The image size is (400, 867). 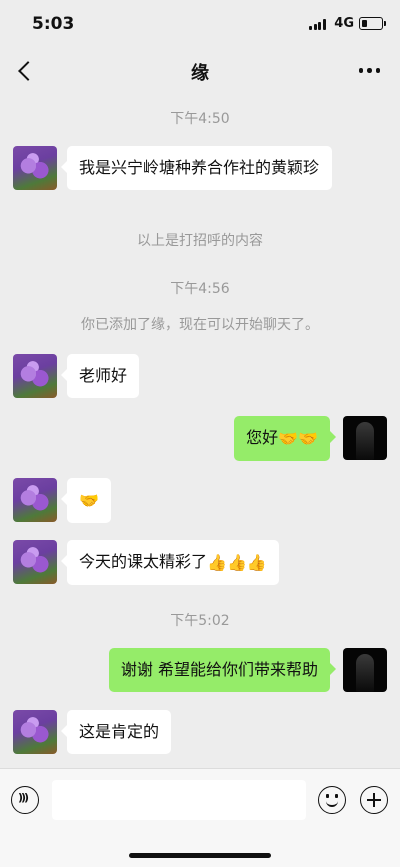 What do you see at coordinates (200, 241) in the screenshot?
I see `system-note: 以上是打招呼的内容` at bounding box center [200, 241].